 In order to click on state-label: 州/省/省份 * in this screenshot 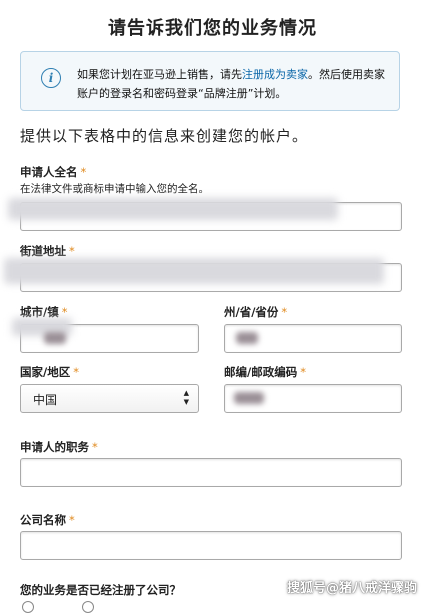, I will do `click(255, 312)`.